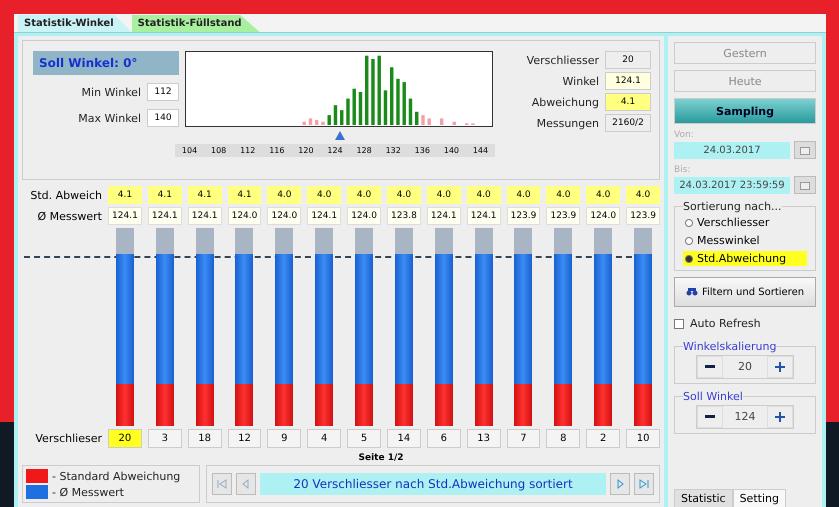  What do you see at coordinates (745, 111) in the screenshot?
I see `period-button: Sampling` at bounding box center [745, 111].